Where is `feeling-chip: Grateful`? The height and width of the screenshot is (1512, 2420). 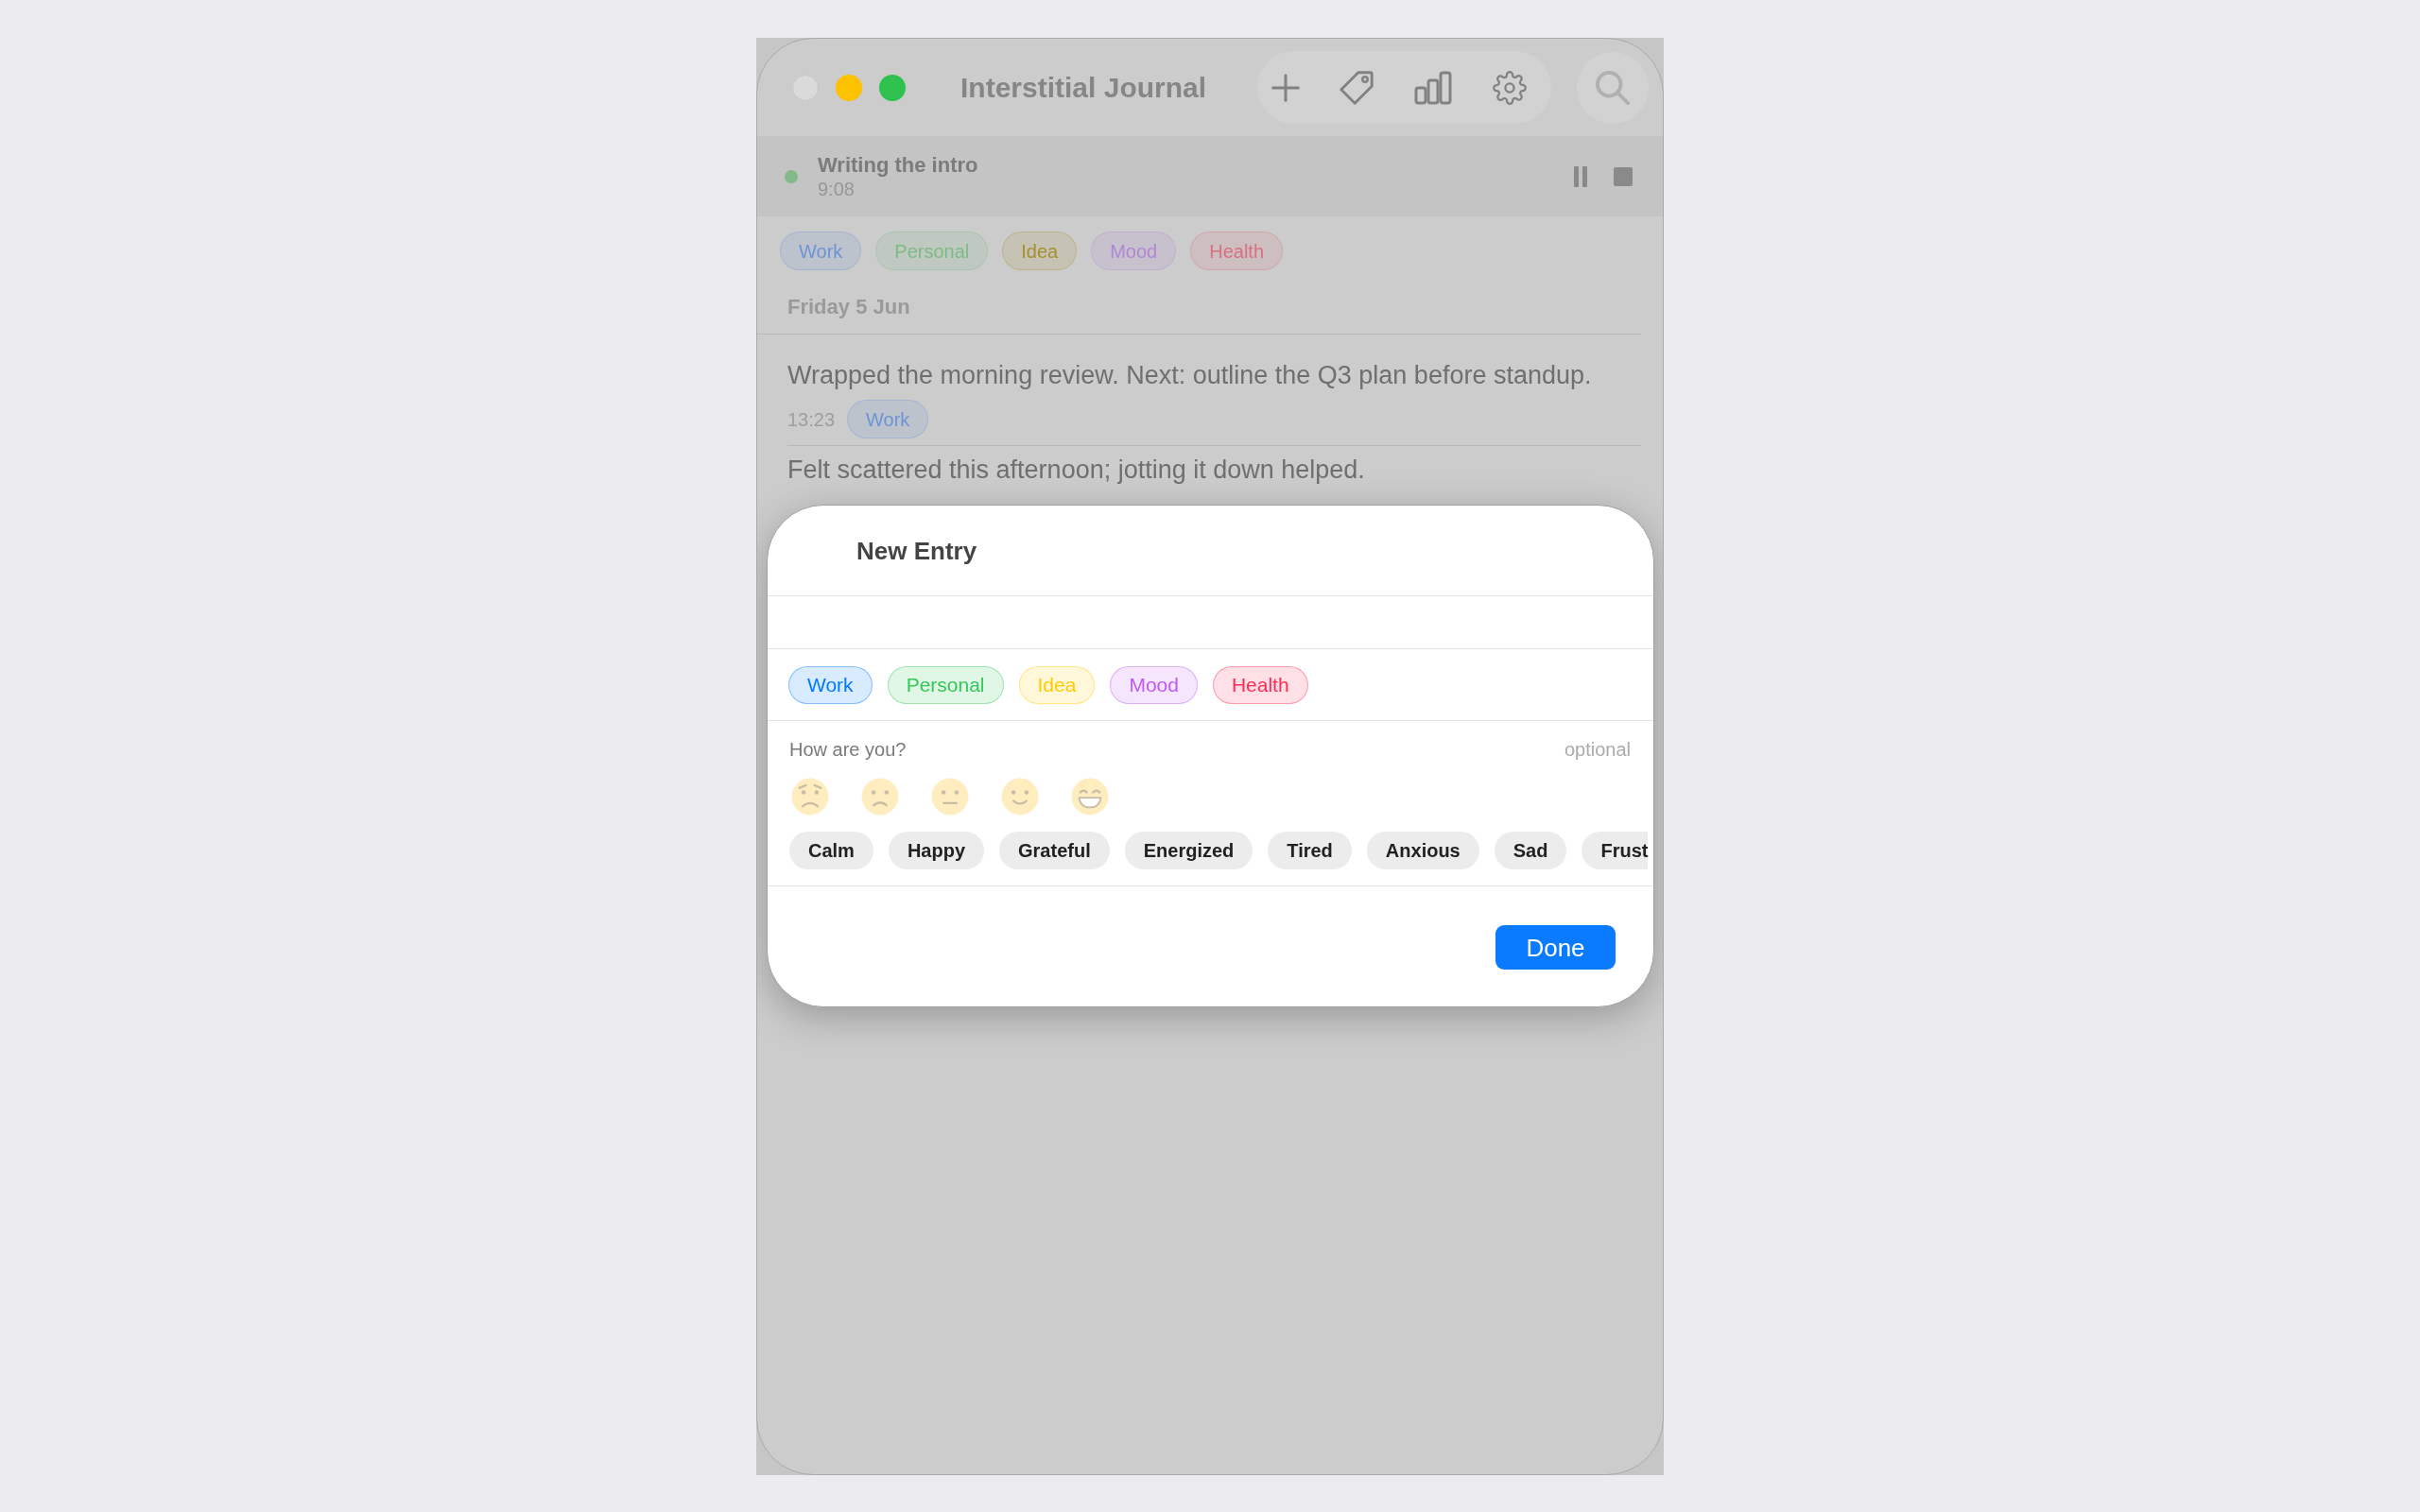
feeling-chip: Grateful is located at coordinates (1054, 850).